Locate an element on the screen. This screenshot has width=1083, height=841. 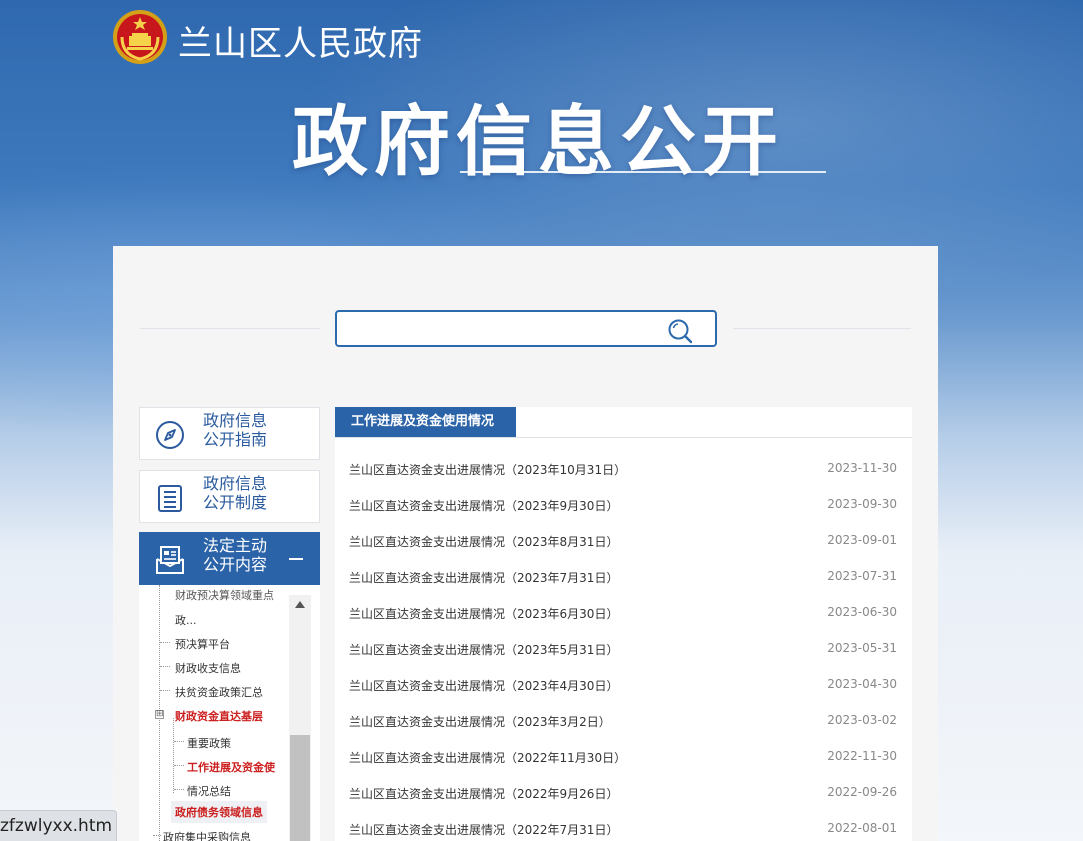
search-box is located at coordinates (526, 328).